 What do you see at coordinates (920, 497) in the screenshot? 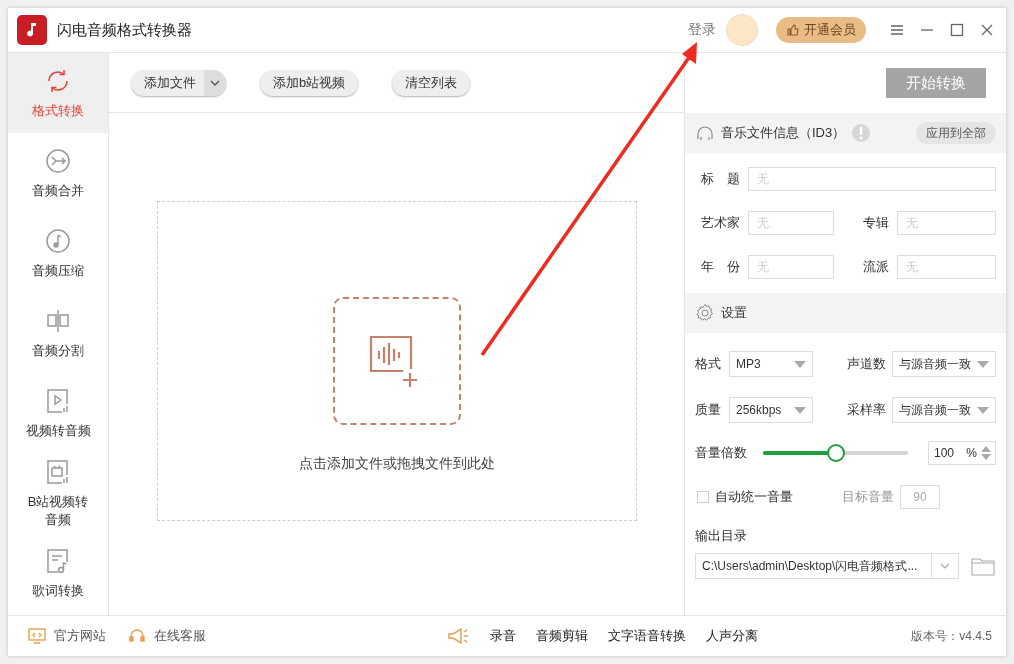
I see `target-volume-field: 90` at bounding box center [920, 497].